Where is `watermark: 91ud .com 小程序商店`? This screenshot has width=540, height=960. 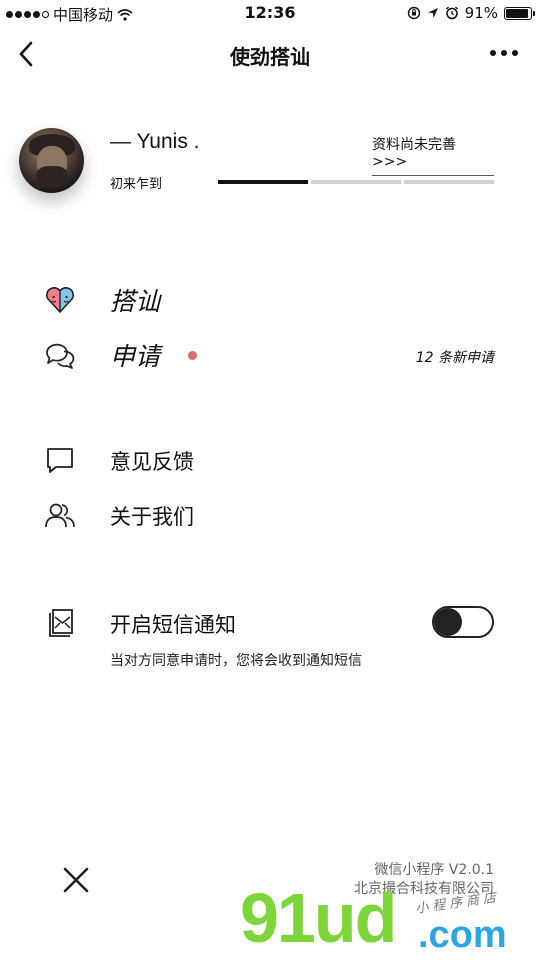 watermark: 91ud .com 小程序商店 is located at coordinates (390, 920).